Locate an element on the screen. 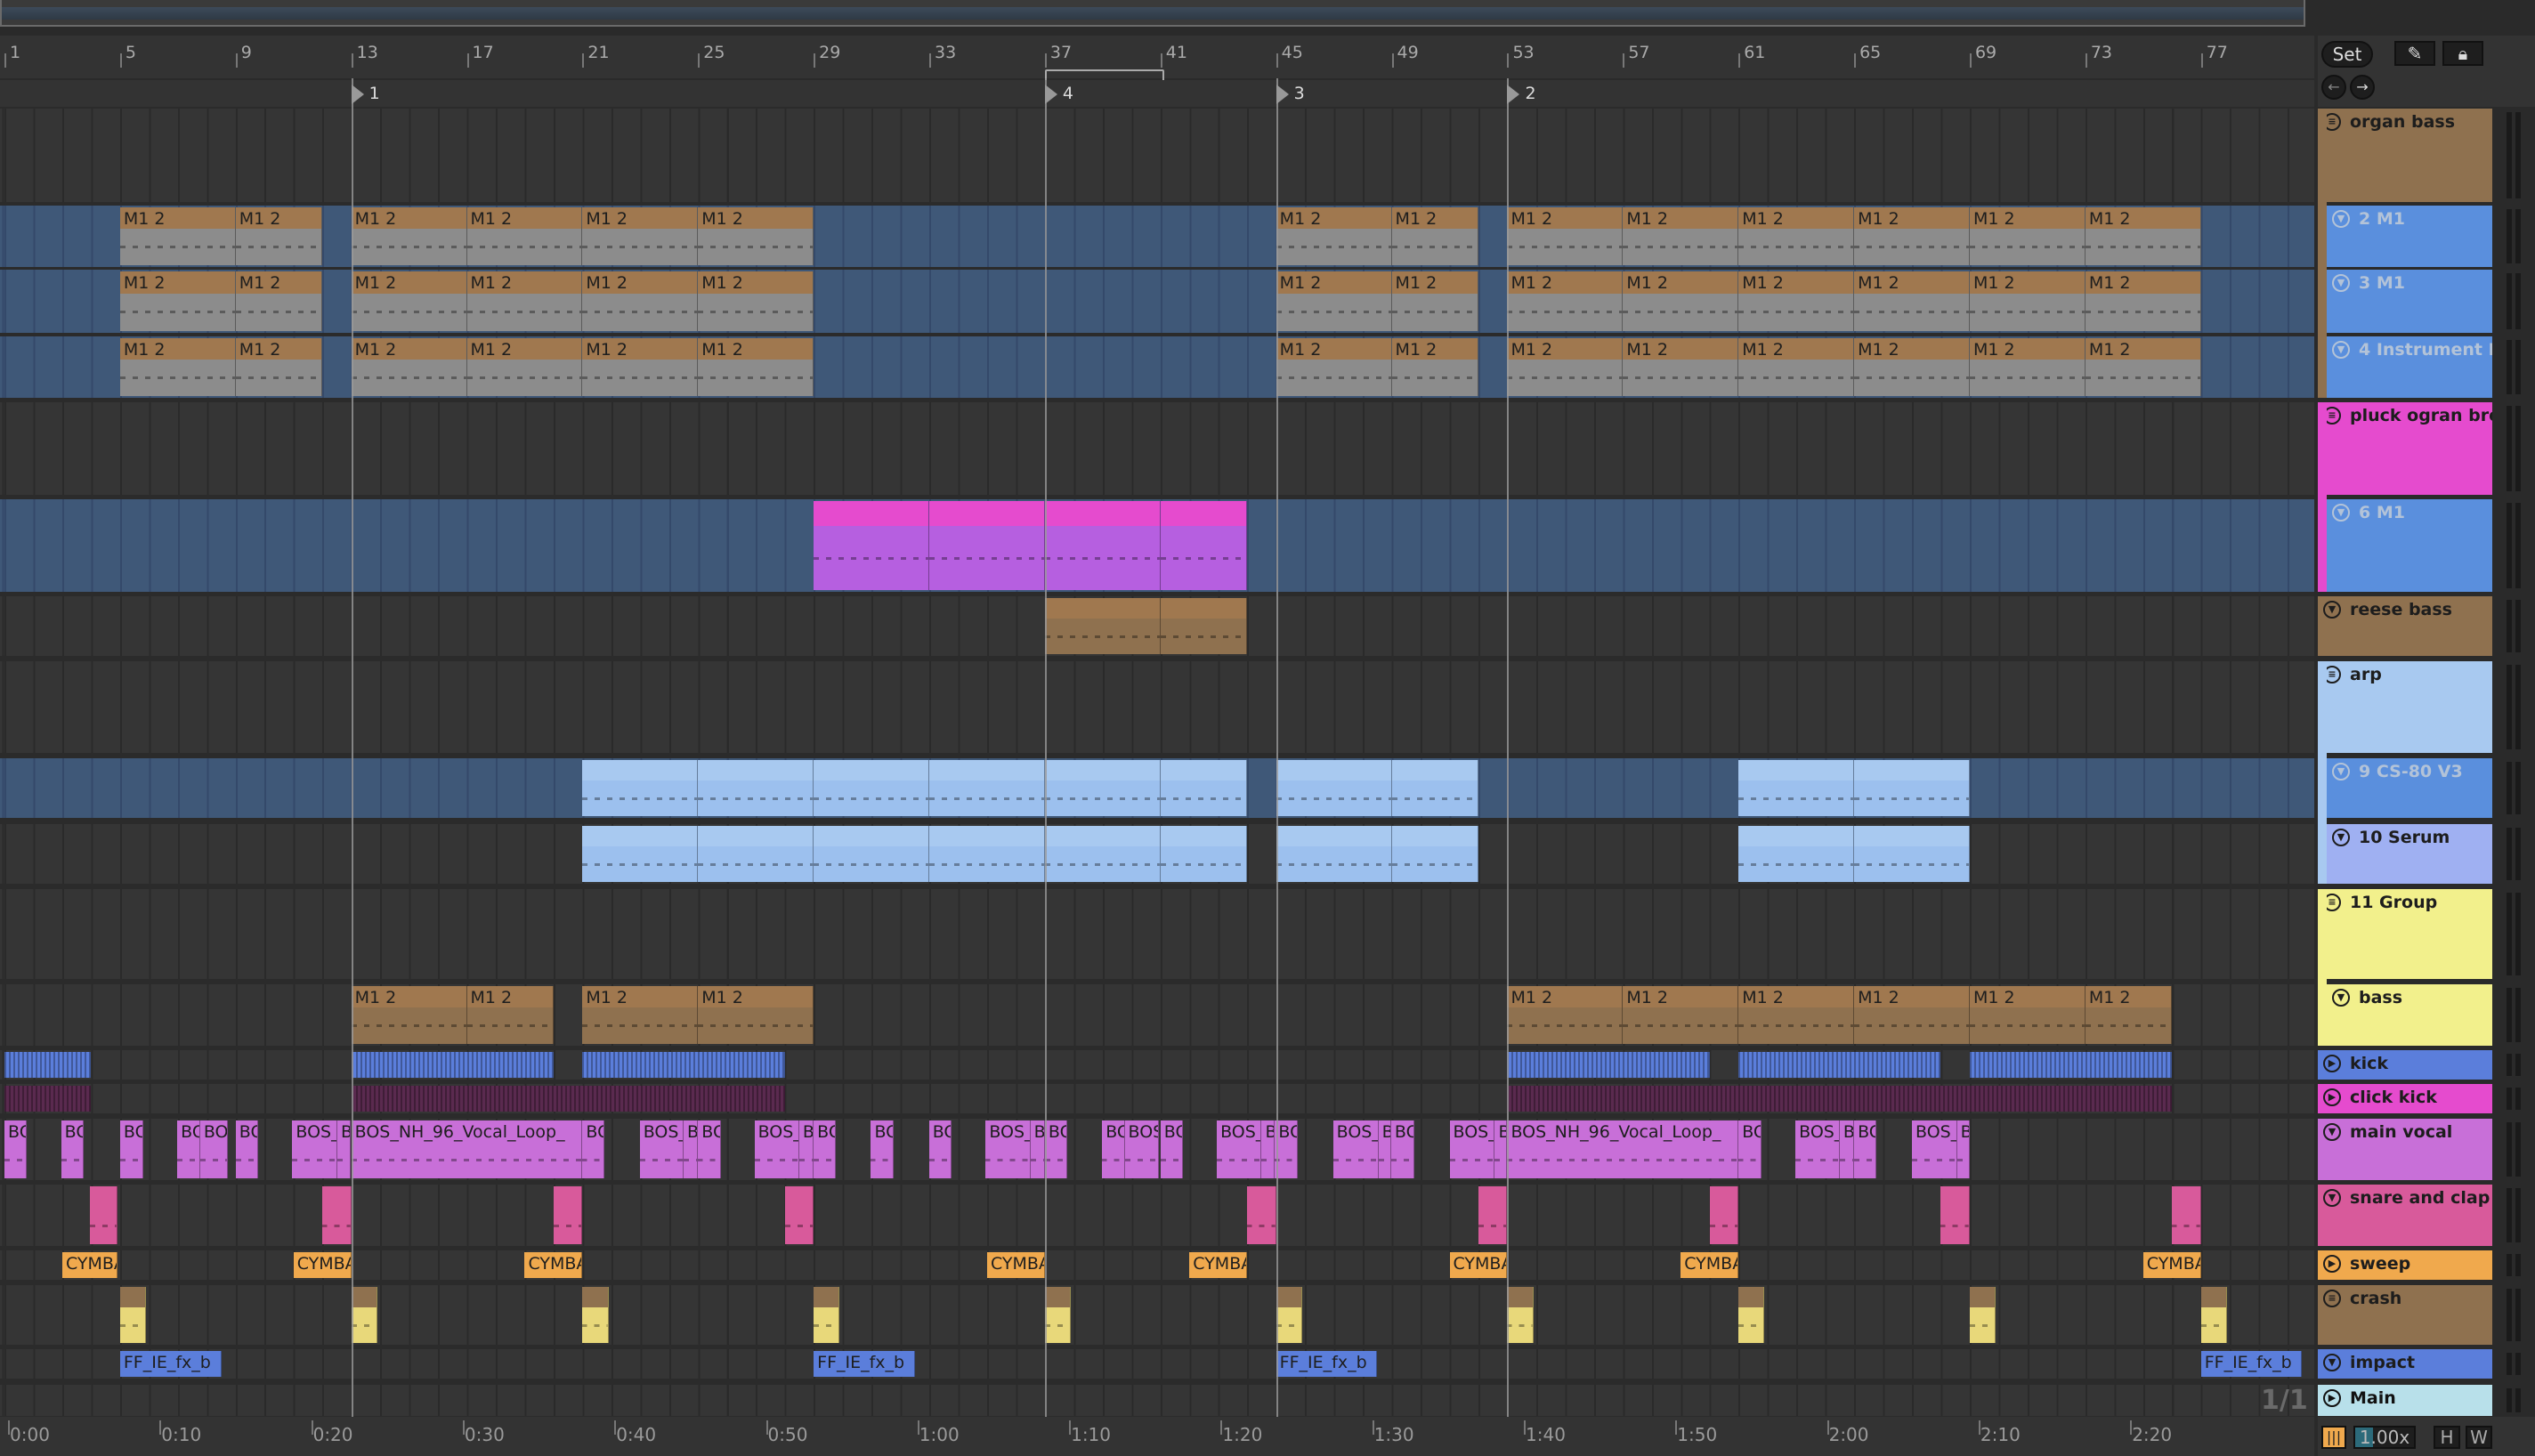 This screenshot has height=1456, width=2535. locator-marker: 1 is located at coordinates (365, 94).